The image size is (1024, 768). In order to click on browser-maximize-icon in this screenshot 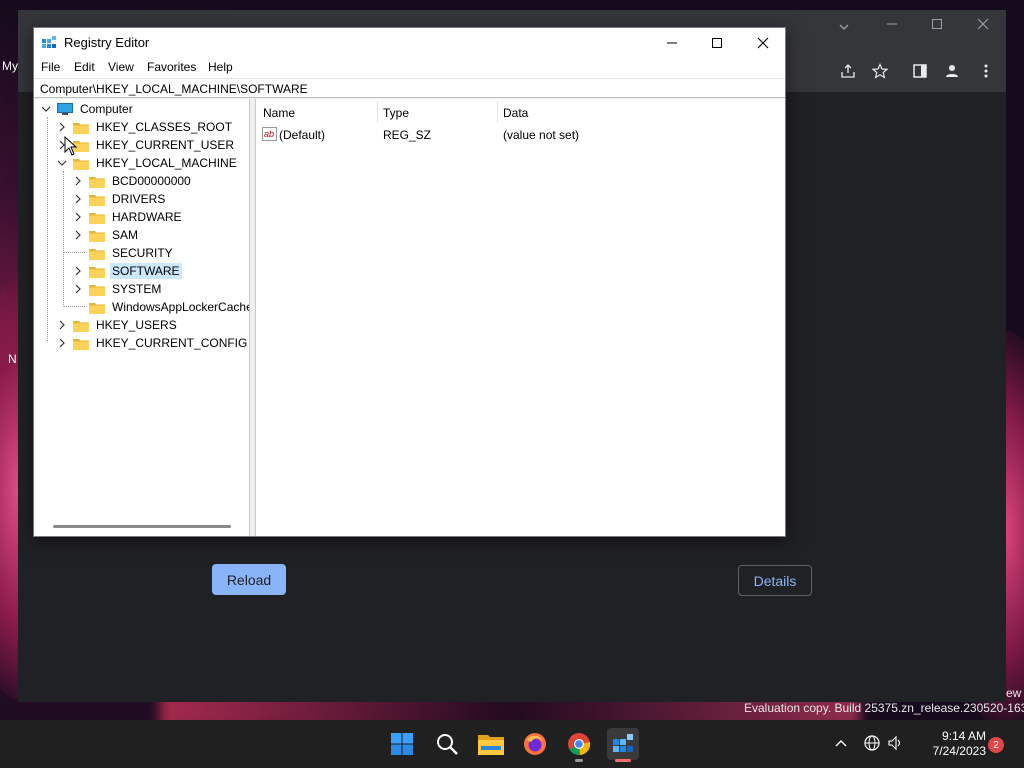, I will do `click(937, 26)`.